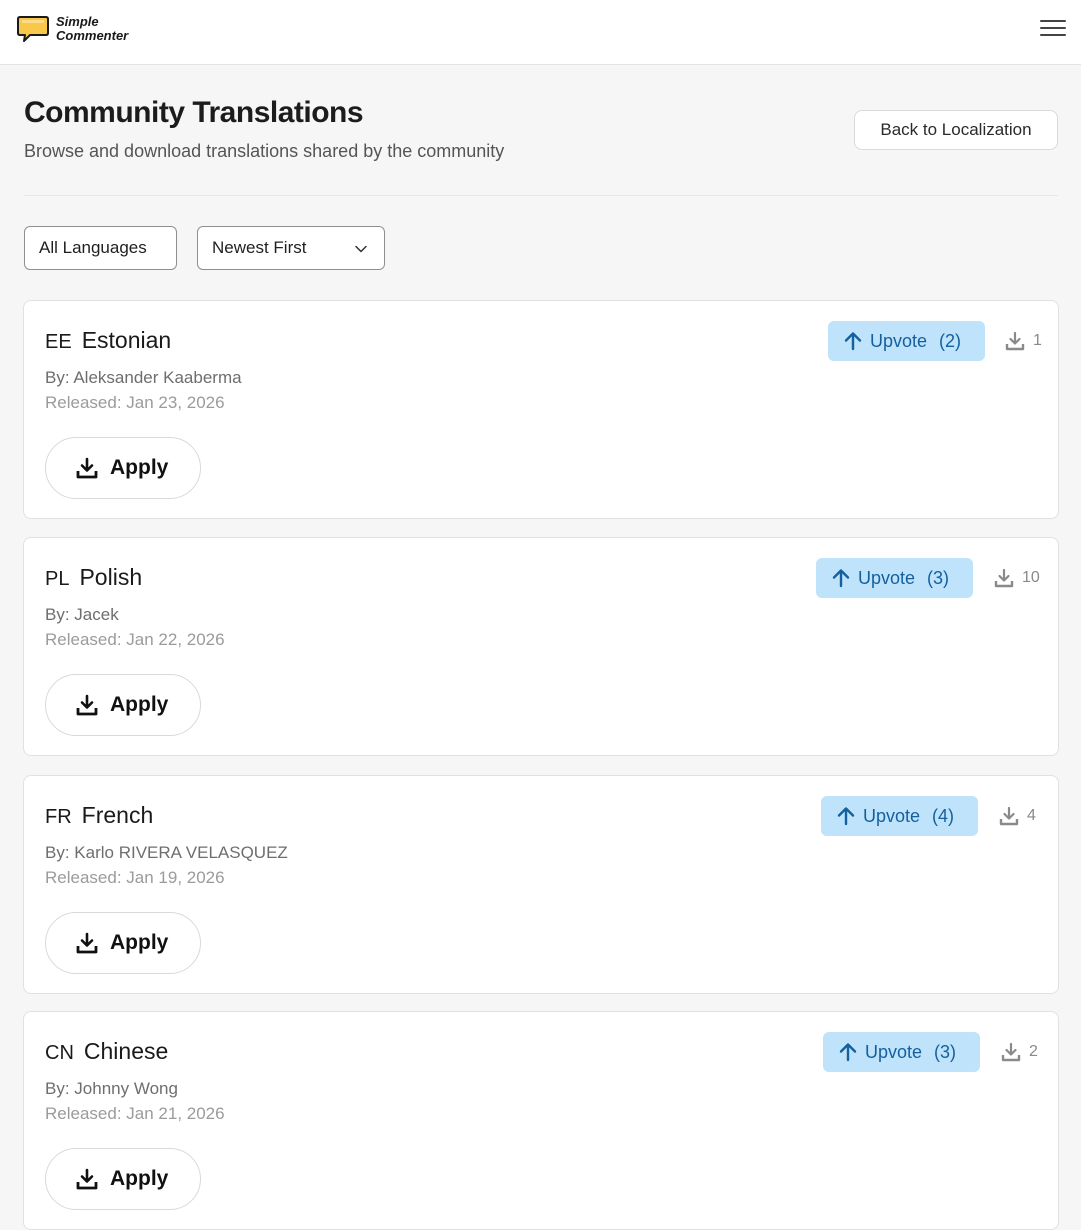 Image resolution: width=1081 pixels, height=1230 pixels. What do you see at coordinates (1031, 815) in the screenshot?
I see `download-number: 4` at bounding box center [1031, 815].